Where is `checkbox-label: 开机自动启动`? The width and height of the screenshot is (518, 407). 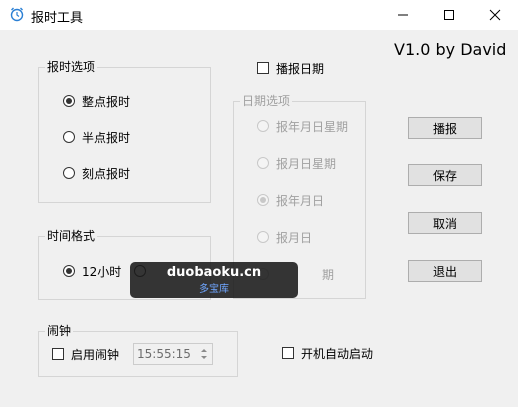 checkbox-label: 开机自动启动 is located at coordinates (337, 353).